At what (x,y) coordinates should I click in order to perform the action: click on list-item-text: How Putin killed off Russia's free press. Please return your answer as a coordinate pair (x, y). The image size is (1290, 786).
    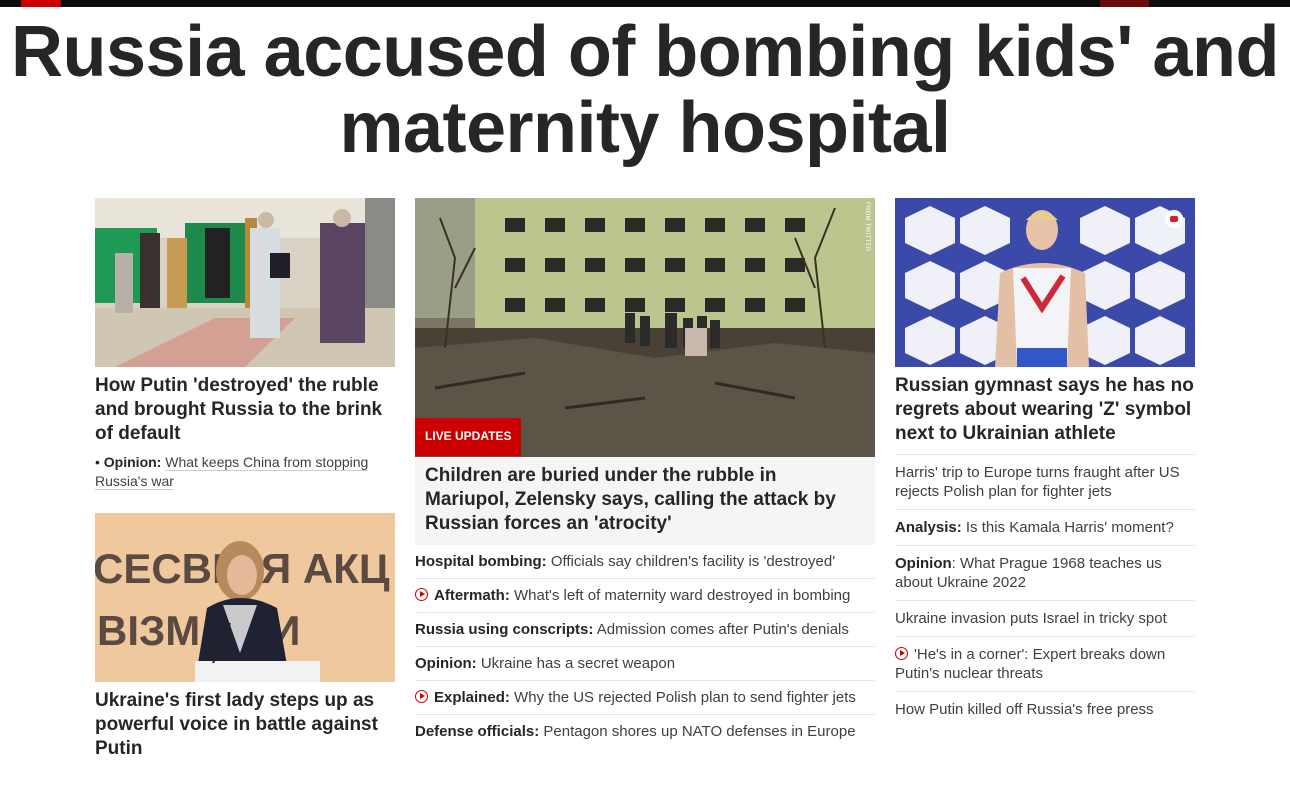
    Looking at the image, I should click on (1024, 709).